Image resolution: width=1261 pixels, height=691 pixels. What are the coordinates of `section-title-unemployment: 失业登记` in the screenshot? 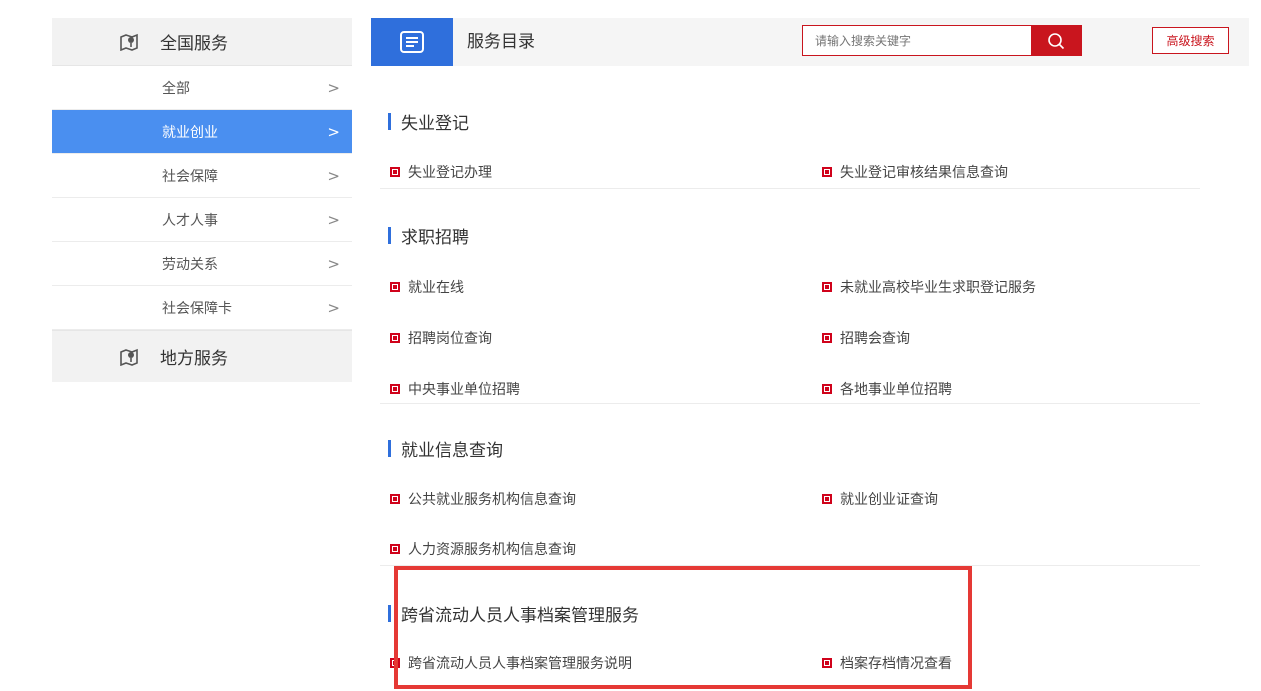 It's located at (428, 121).